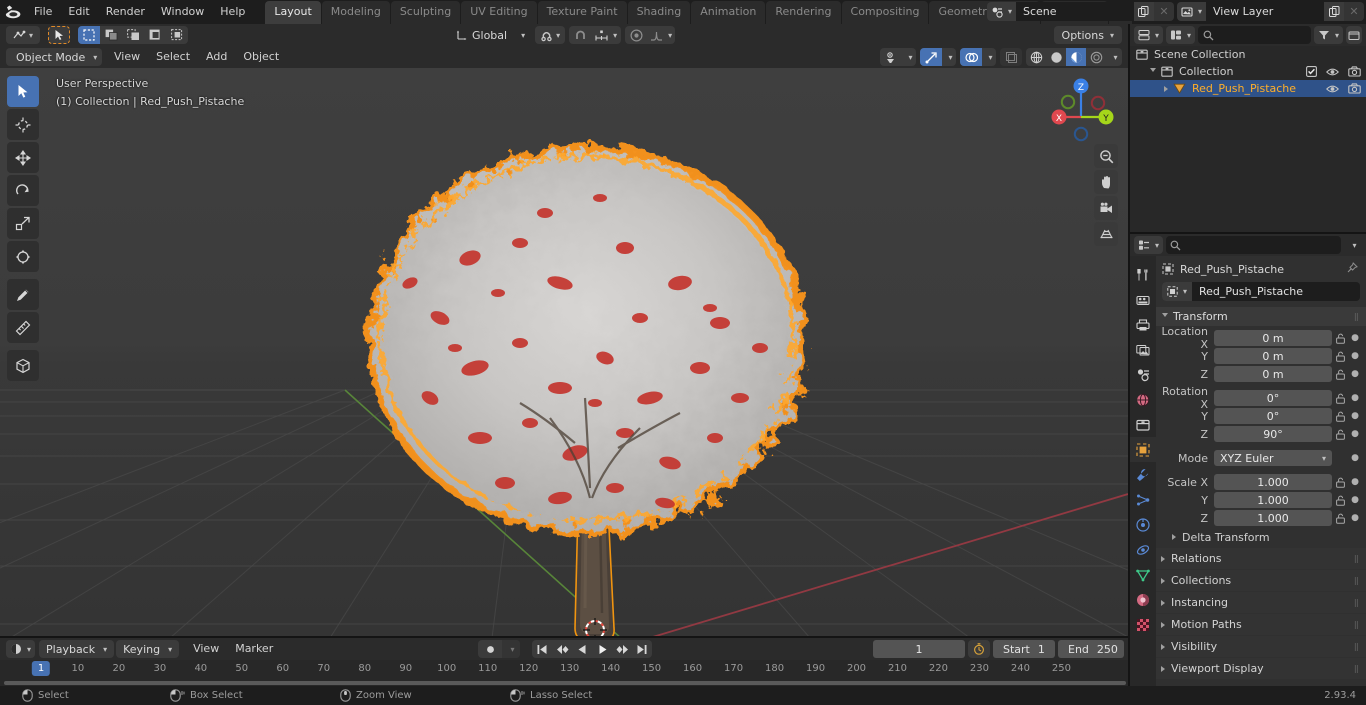 The width and height of the screenshot is (1366, 705). What do you see at coordinates (659, 12) in the screenshot?
I see `workspace-tab-shading: Shading` at bounding box center [659, 12].